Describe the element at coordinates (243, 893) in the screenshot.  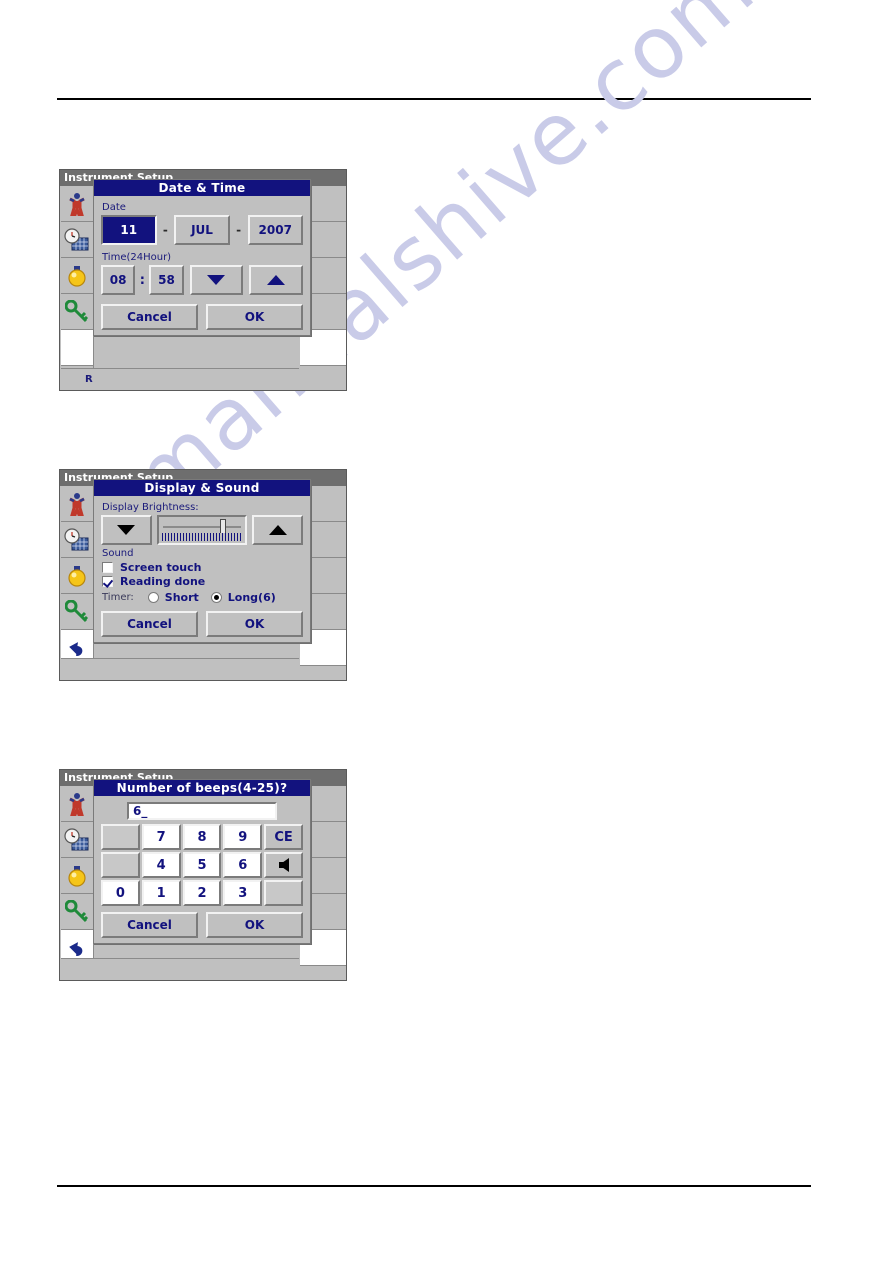
I see `keypad-key-3: 3` at that location.